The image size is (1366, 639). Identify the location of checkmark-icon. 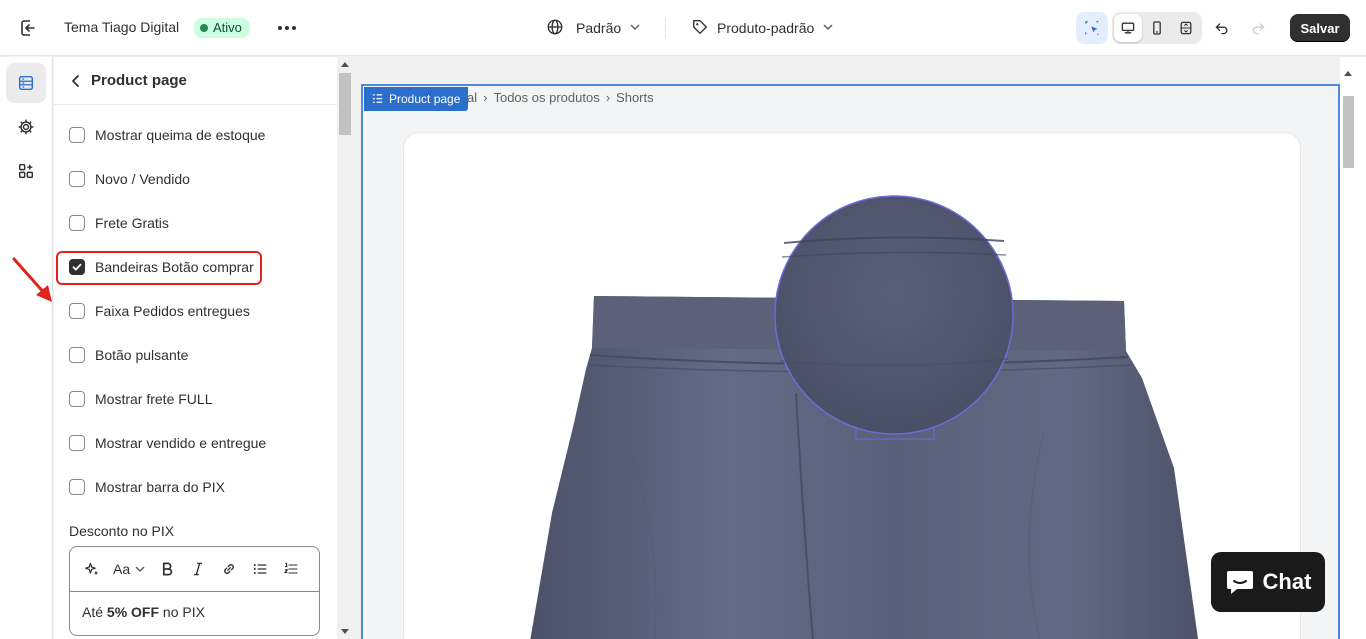
(77, 267).